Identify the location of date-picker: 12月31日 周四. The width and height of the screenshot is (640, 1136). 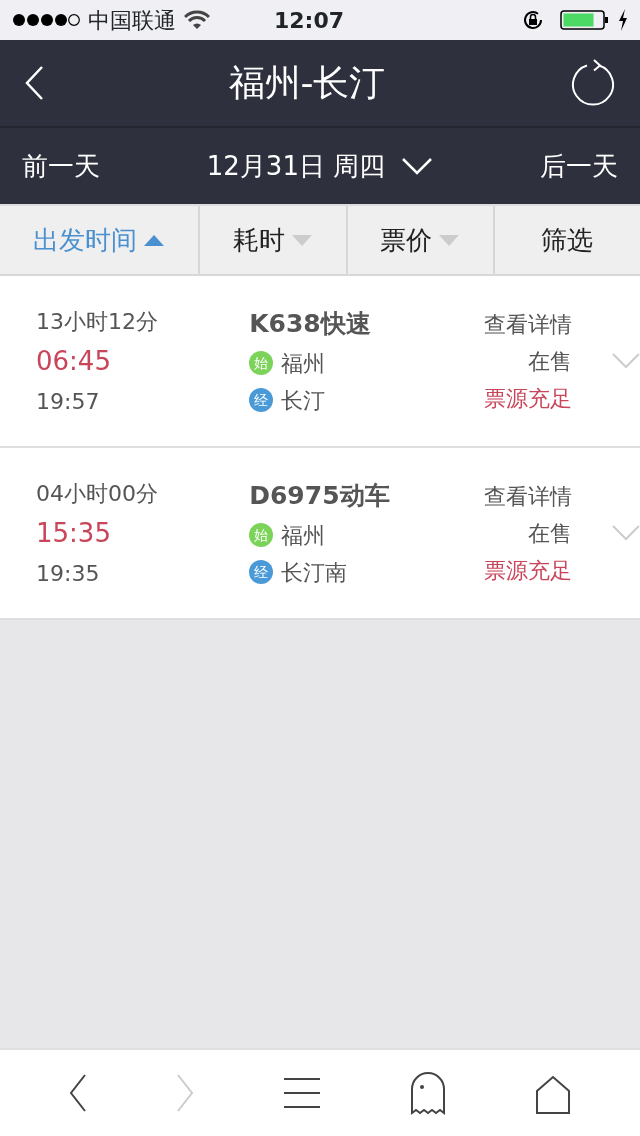
(320, 166).